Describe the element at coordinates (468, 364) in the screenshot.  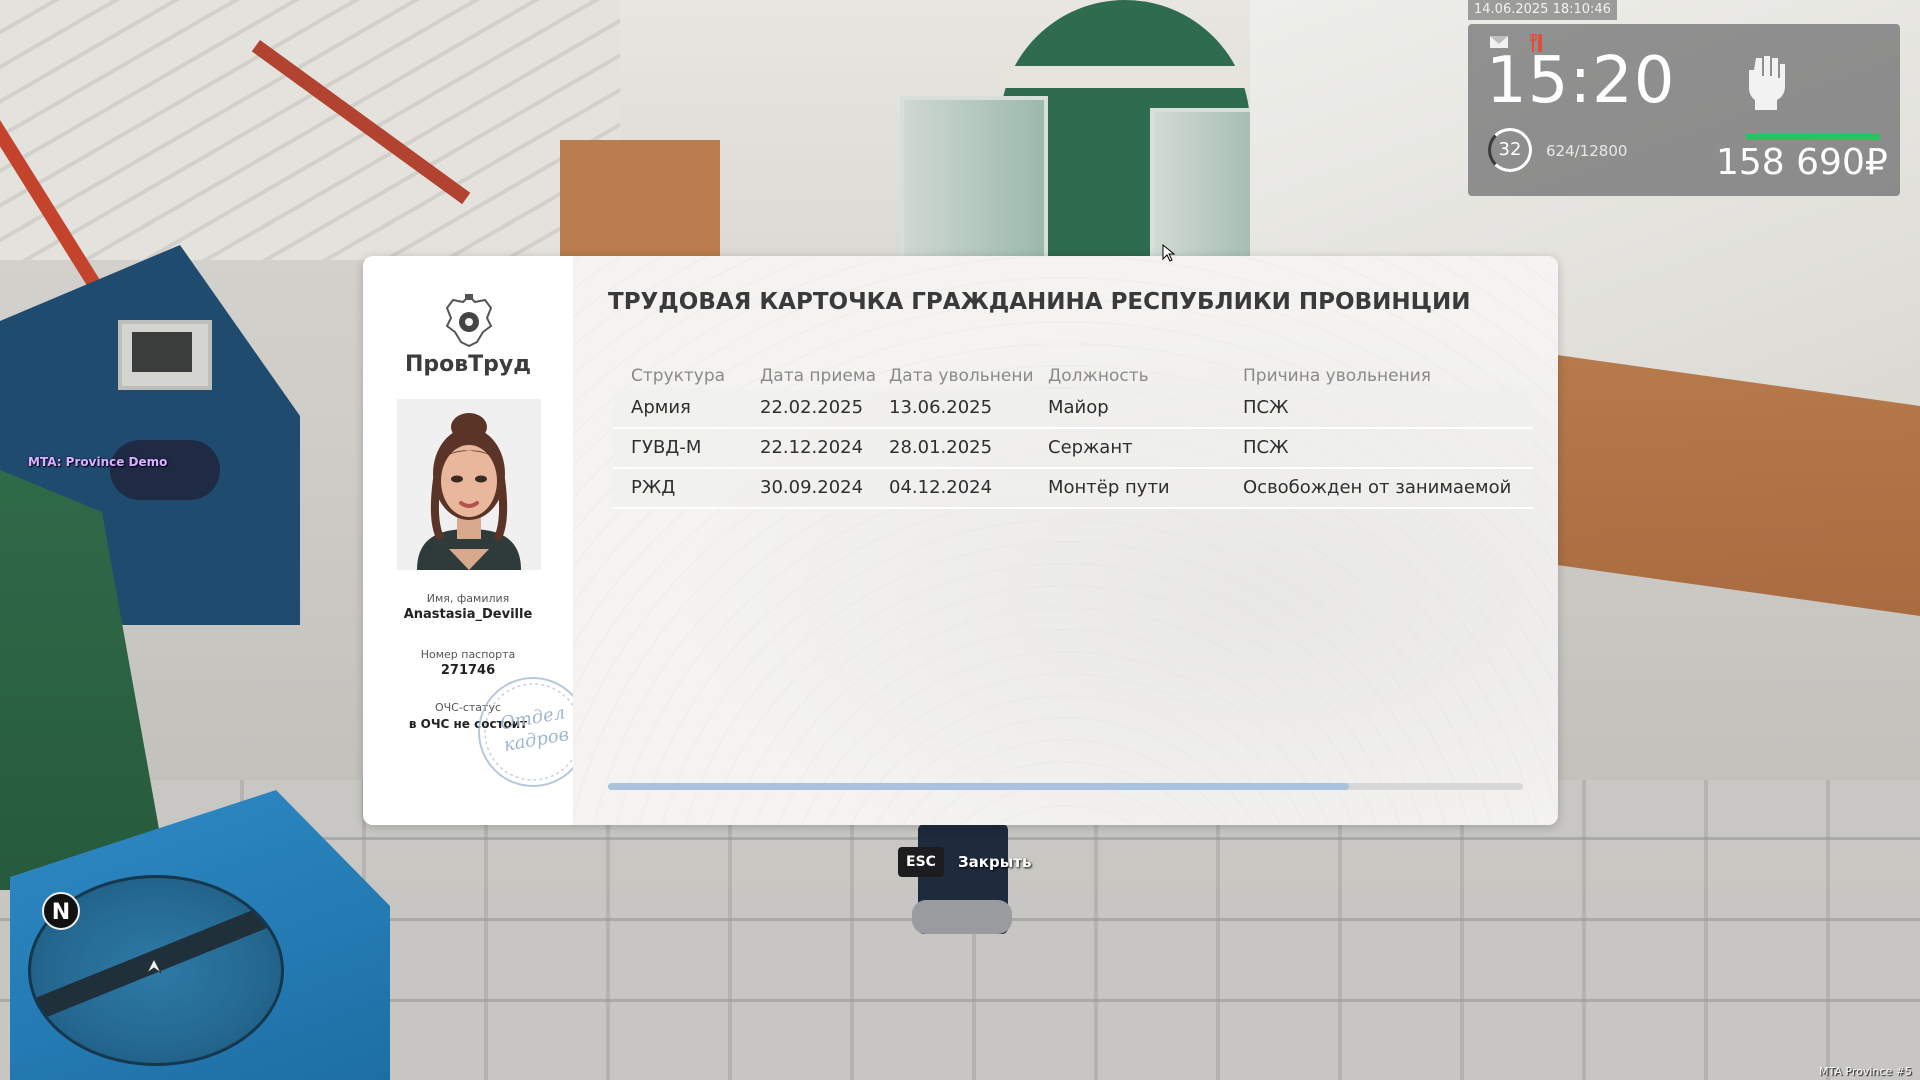
I see `organization-name: ПровТруд` at that location.